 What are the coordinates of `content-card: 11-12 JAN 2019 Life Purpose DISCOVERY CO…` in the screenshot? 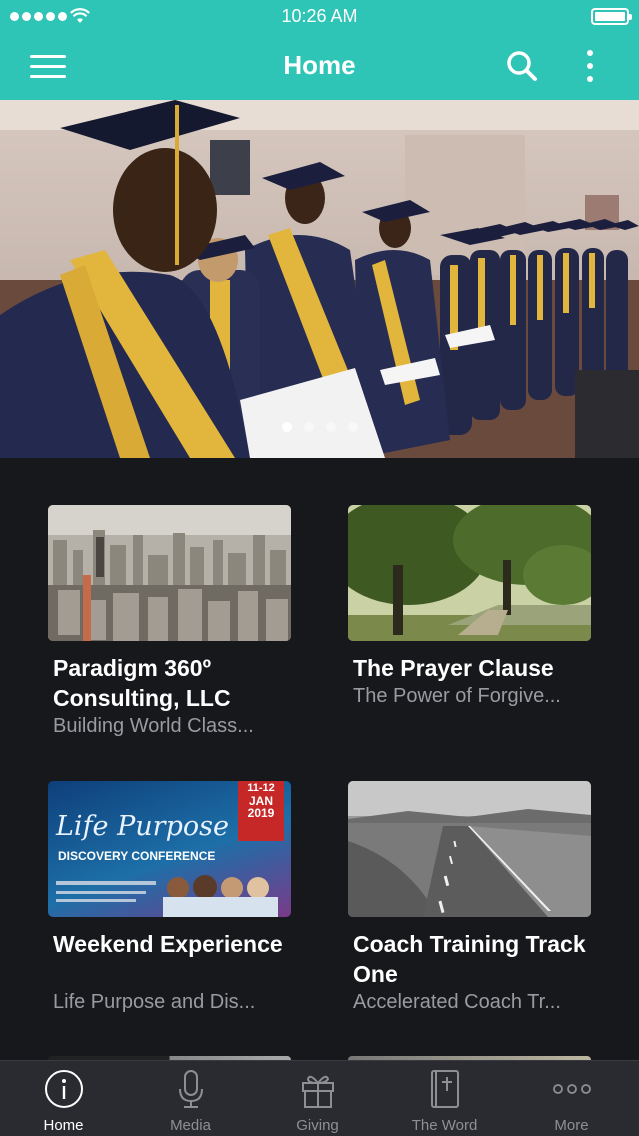 It's located at (169, 901).